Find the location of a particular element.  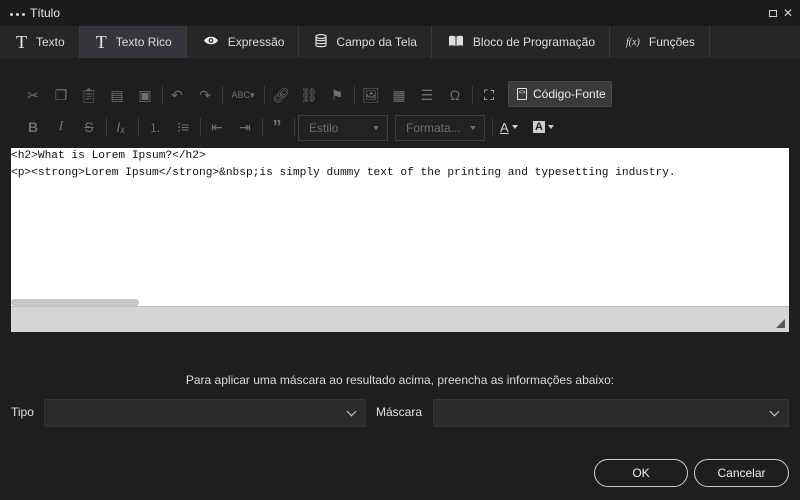

anchor-flag-icon: ⚑ is located at coordinates (337, 95).